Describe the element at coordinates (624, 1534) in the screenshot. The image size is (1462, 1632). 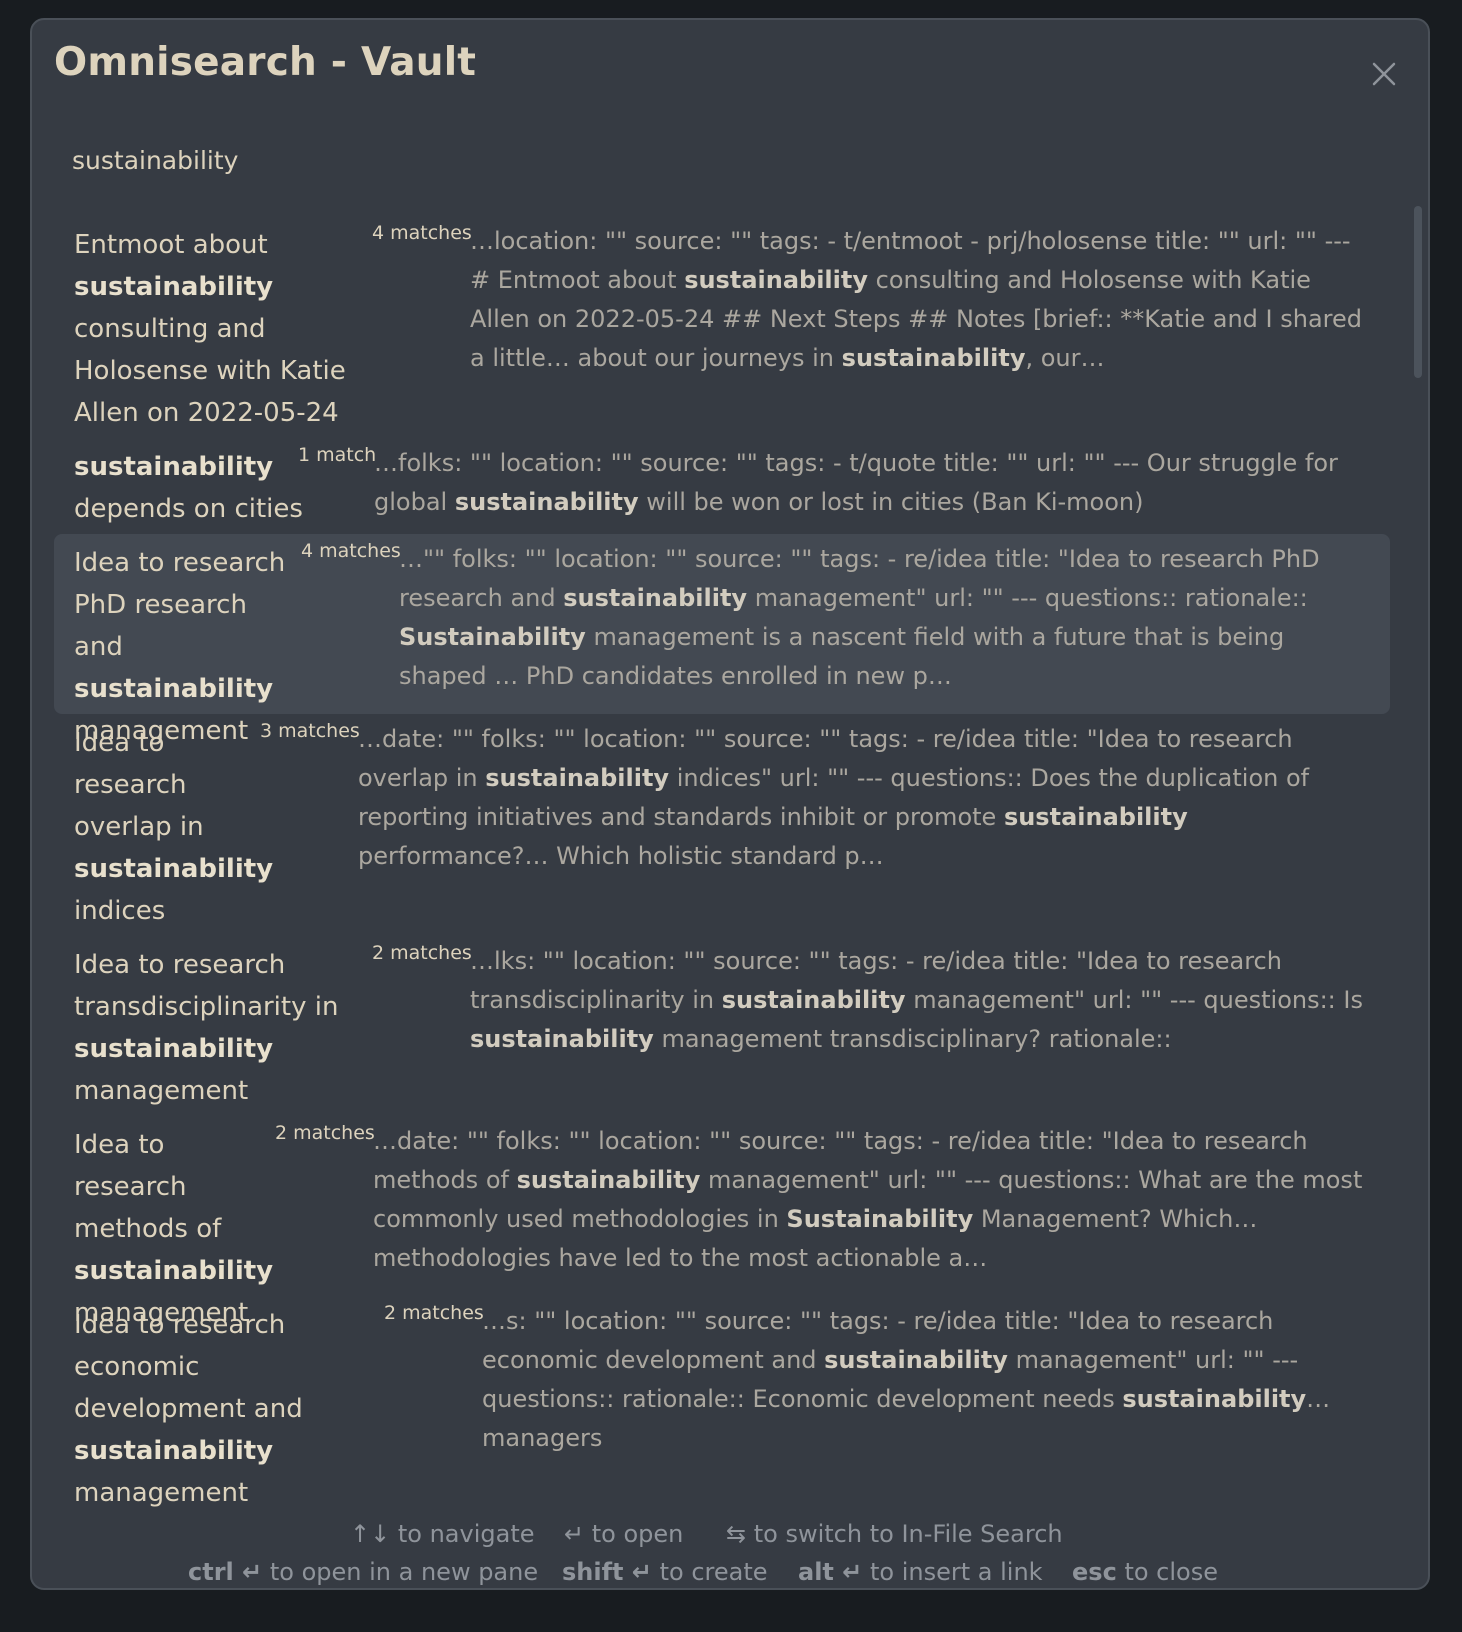
I see `hint-open: ↵ to open` at that location.